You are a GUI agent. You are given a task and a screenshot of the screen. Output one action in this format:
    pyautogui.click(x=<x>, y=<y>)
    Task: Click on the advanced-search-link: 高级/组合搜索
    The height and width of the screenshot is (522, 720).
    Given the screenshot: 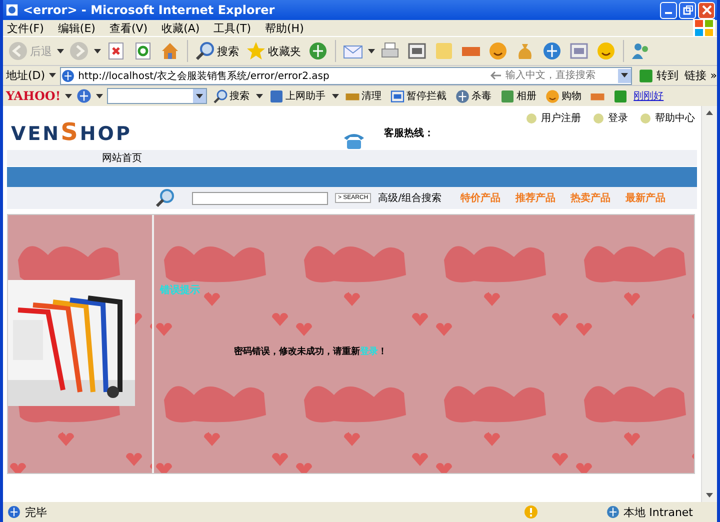 What is the action you would take?
    pyautogui.click(x=410, y=198)
    